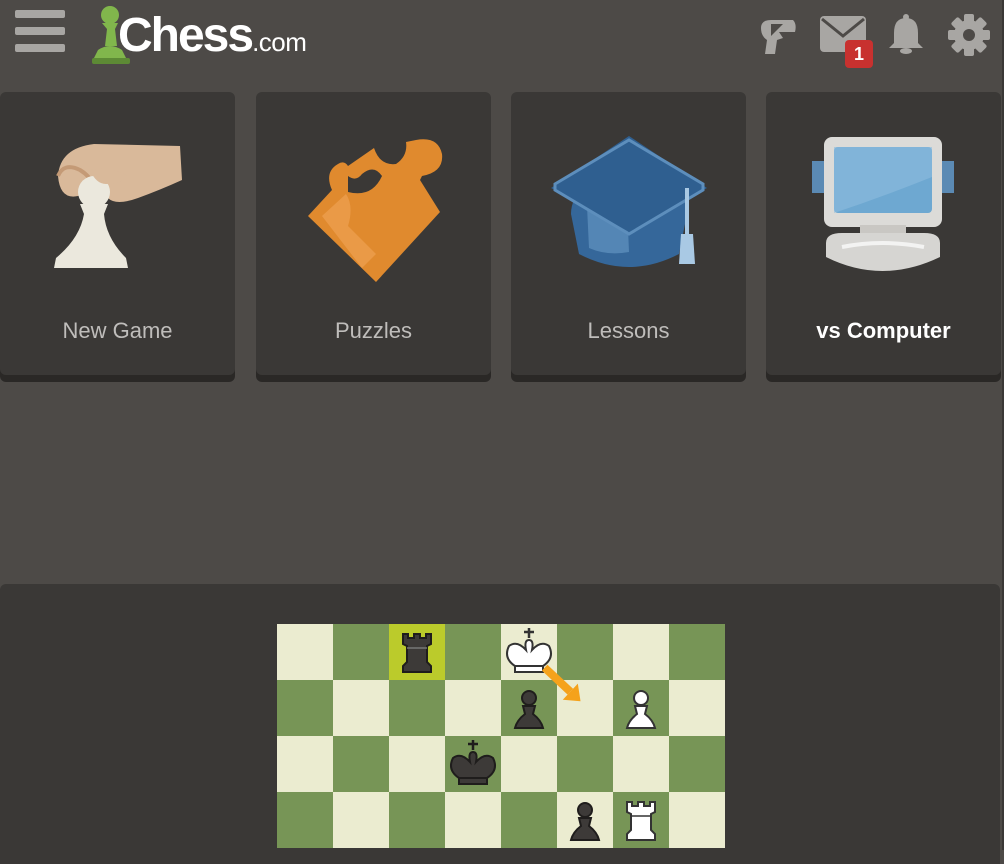 The width and height of the screenshot is (1004, 864). I want to click on chess-board-grid, so click(501, 736).